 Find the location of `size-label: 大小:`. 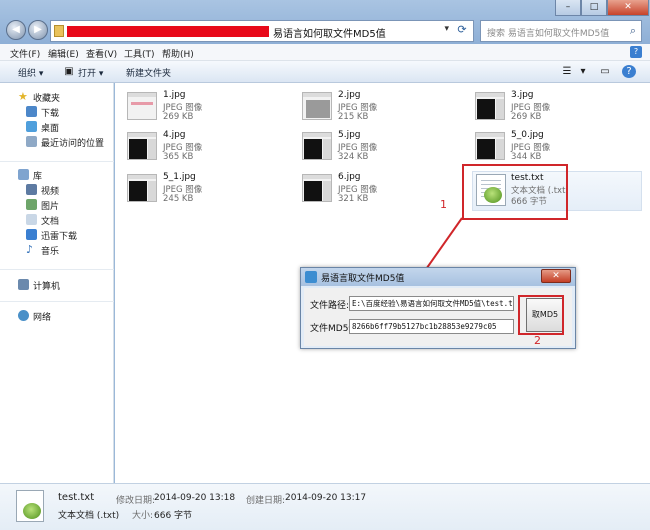

size-label: 大小: is located at coordinates (143, 516).